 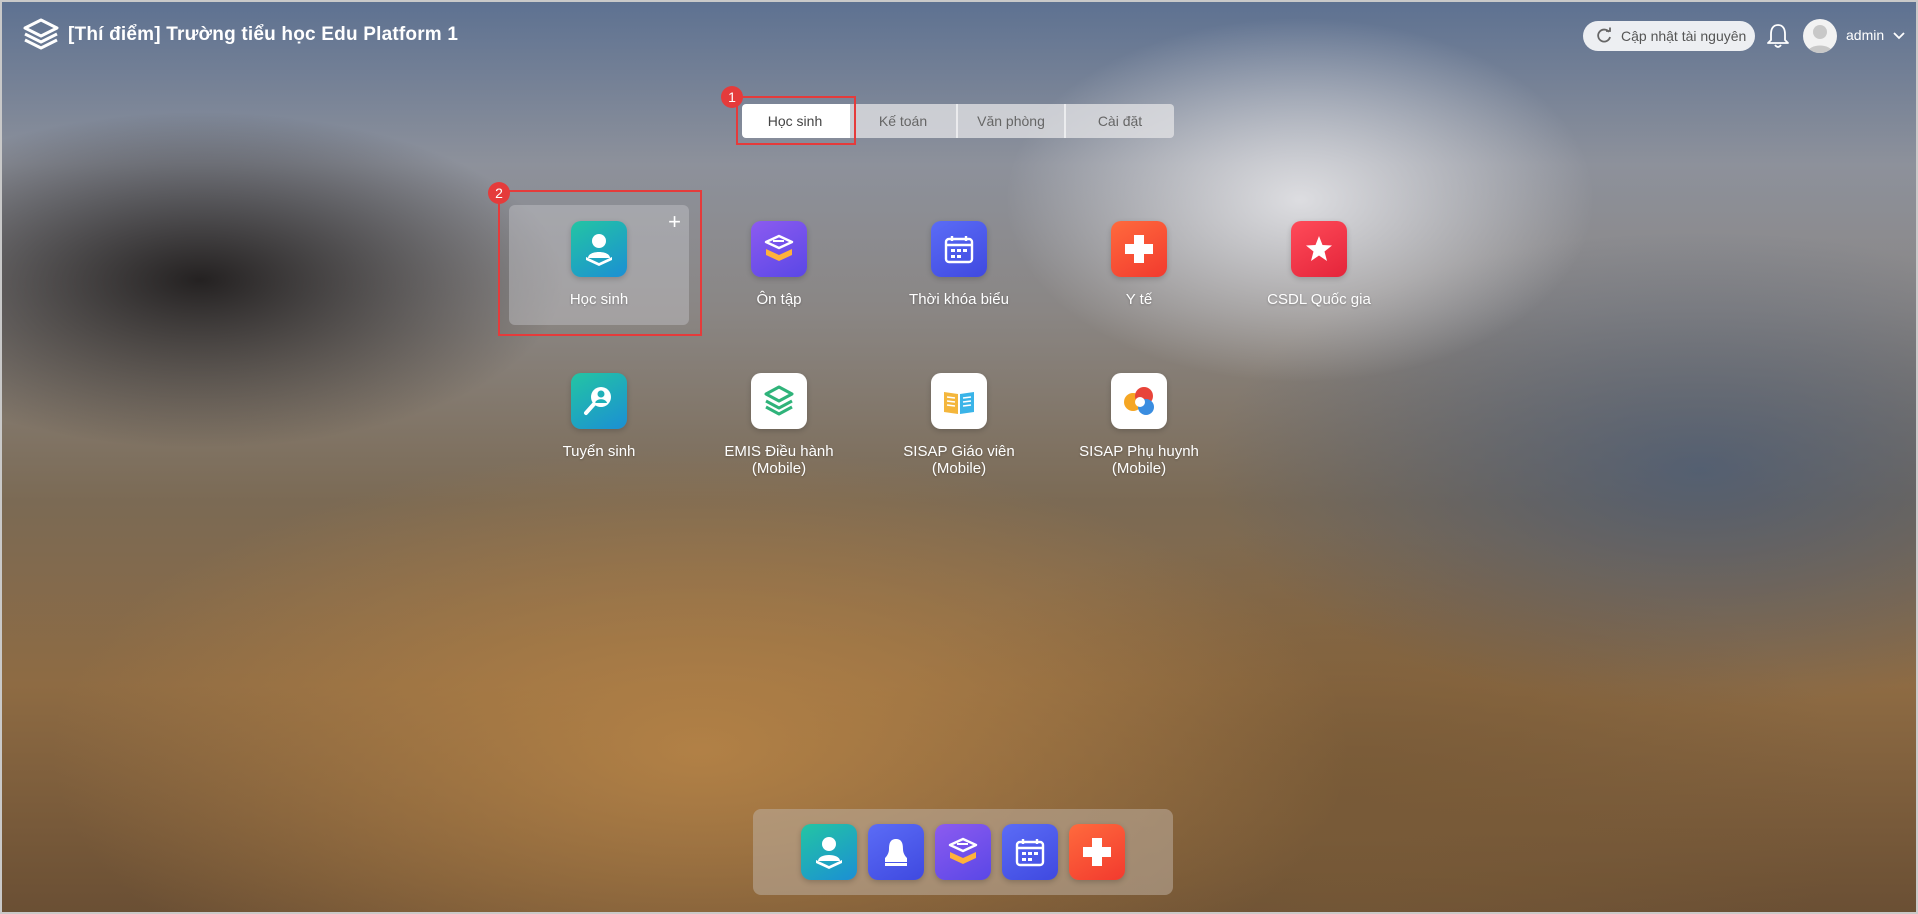 What do you see at coordinates (1778, 36) in the screenshot?
I see `bell-icon` at bounding box center [1778, 36].